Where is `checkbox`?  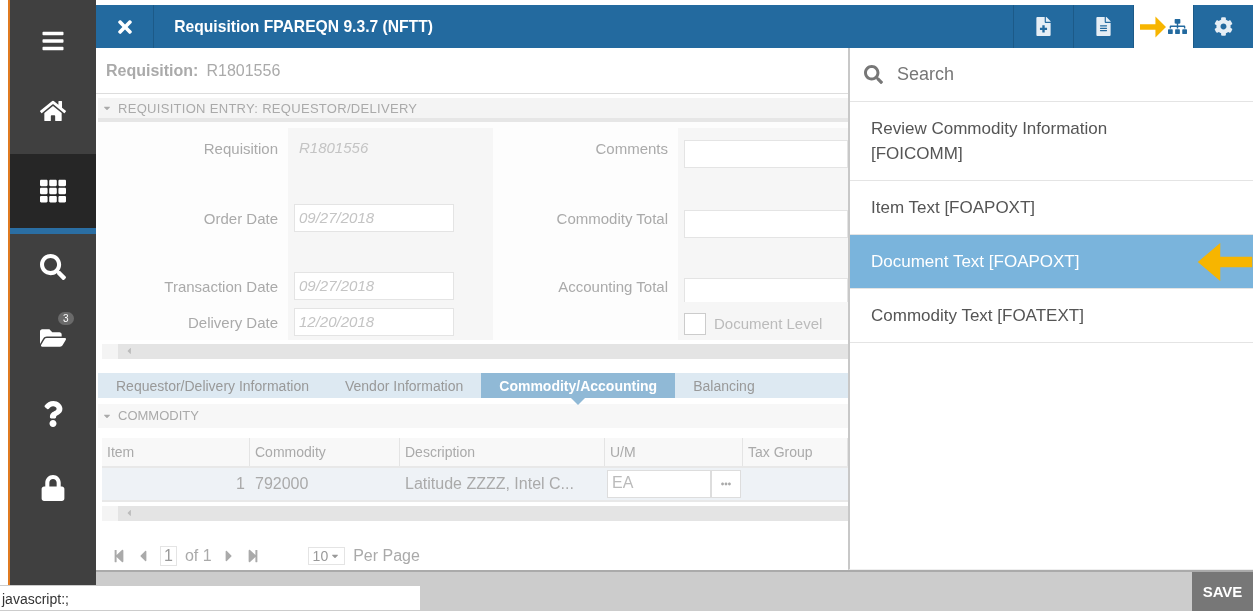 checkbox is located at coordinates (695, 323).